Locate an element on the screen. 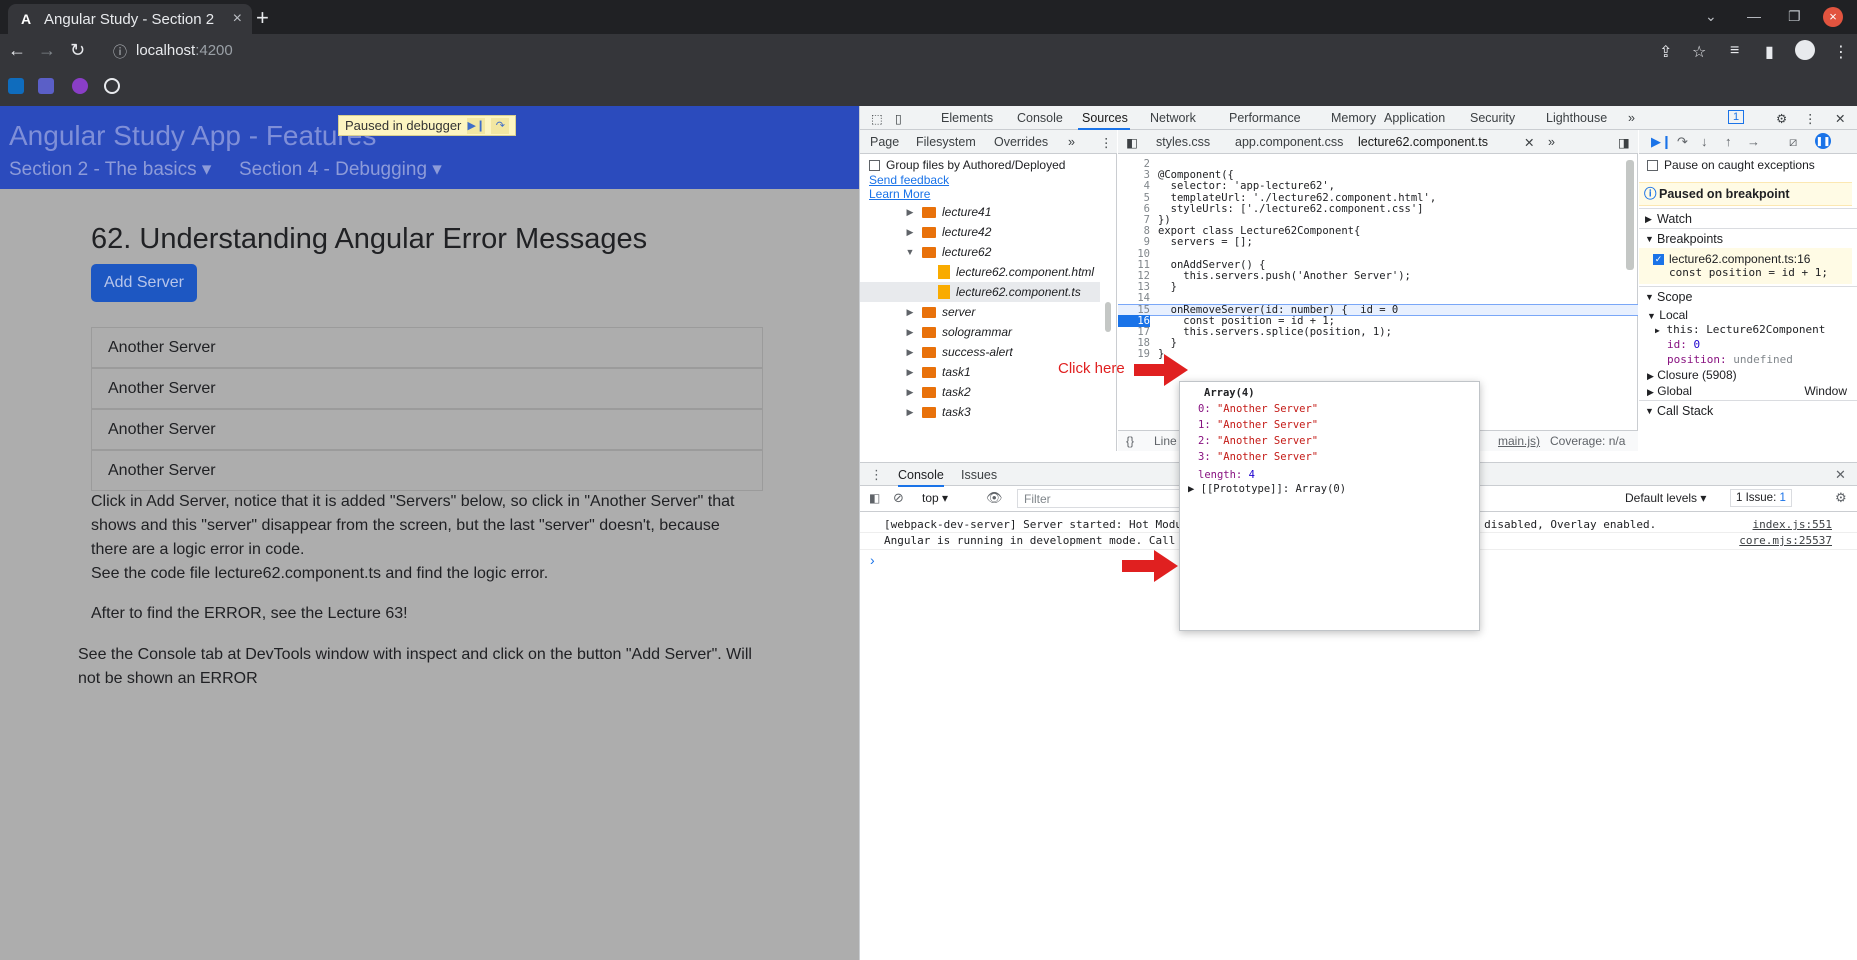 Image resolution: width=1857 pixels, height=960 pixels. browser-tab: A Angular Study - Section 2 × is located at coordinates (130, 19).